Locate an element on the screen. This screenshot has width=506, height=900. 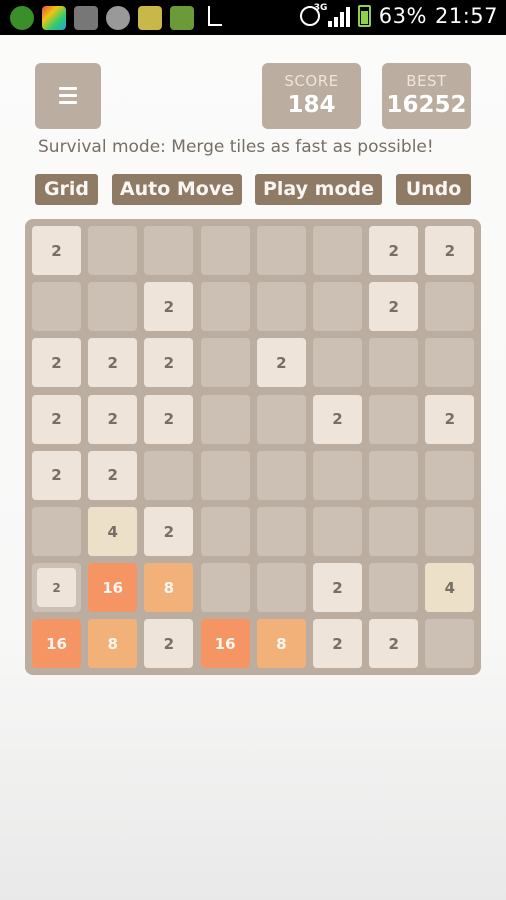
app-icon-green is located at coordinates (22, 18).